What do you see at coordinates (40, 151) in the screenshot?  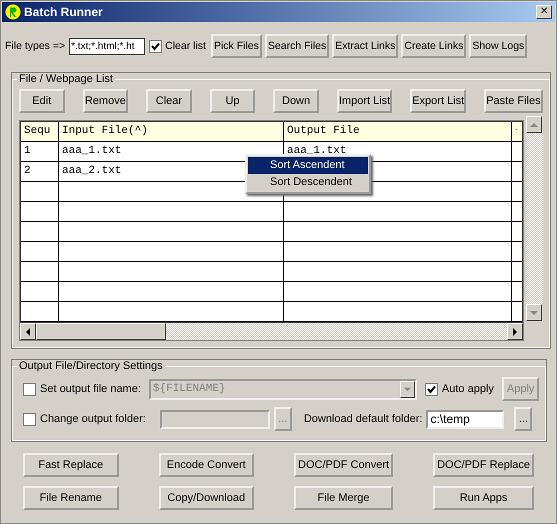 I see `table-cell: 1` at bounding box center [40, 151].